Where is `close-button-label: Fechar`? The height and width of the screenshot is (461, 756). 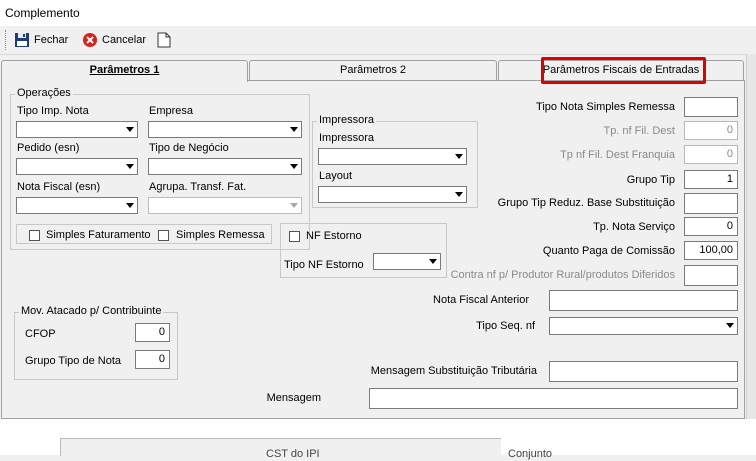 close-button-label: Fechar is located at coordinates (51, 40).